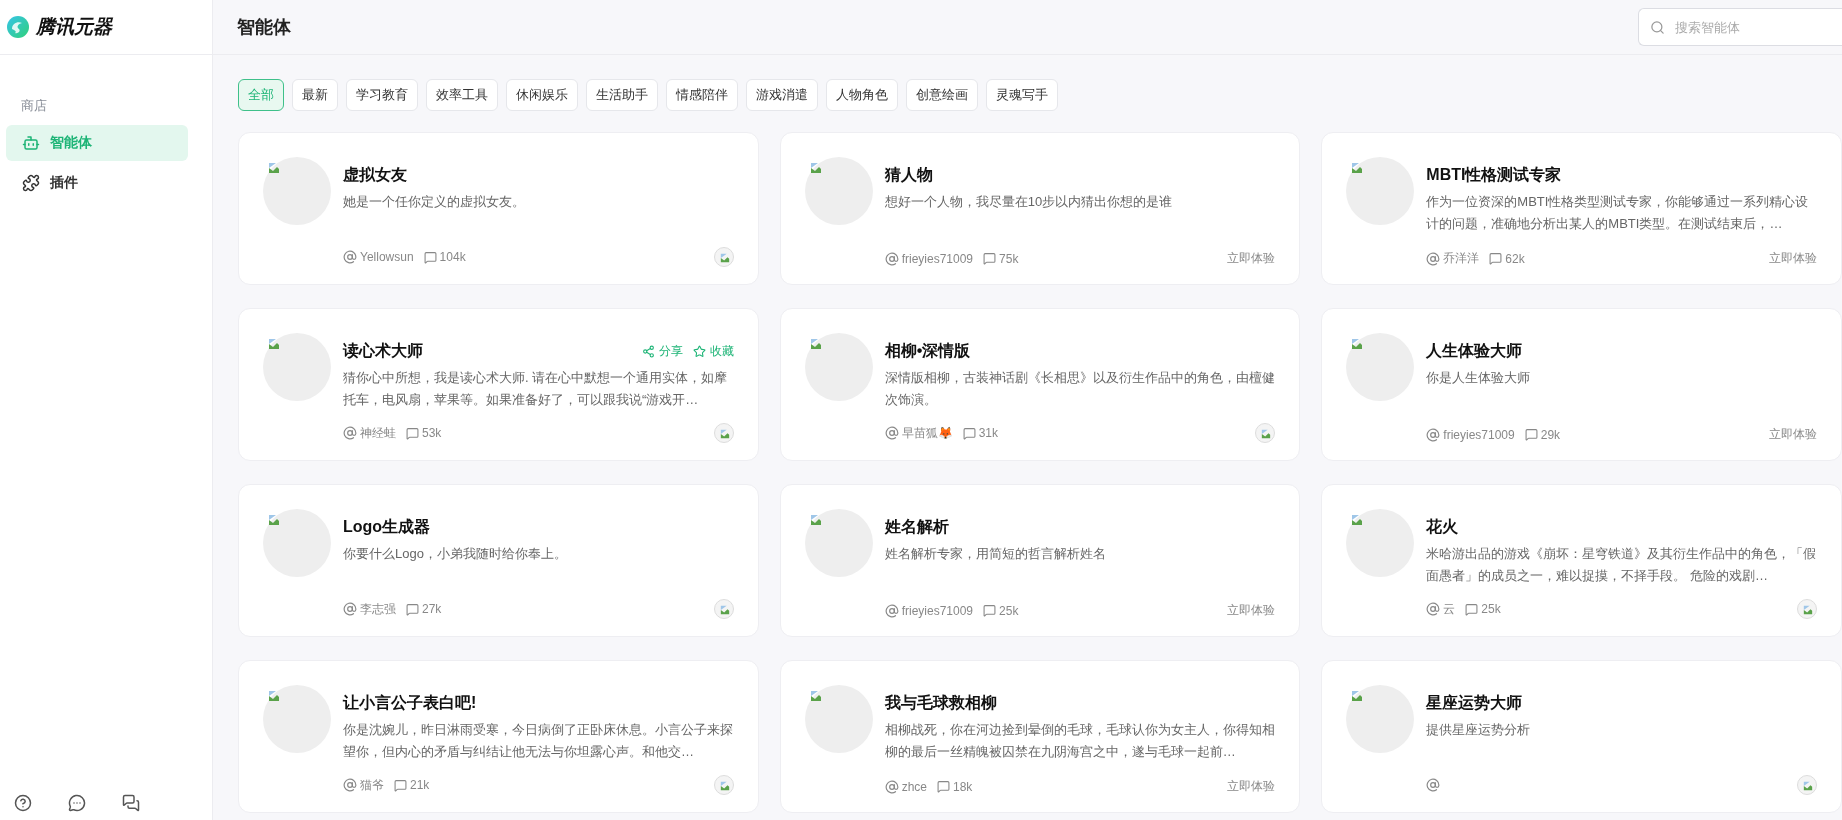  Describe the element at coordinates (31, 183) in the screenshot. I see `puzzle-icon` at that location.